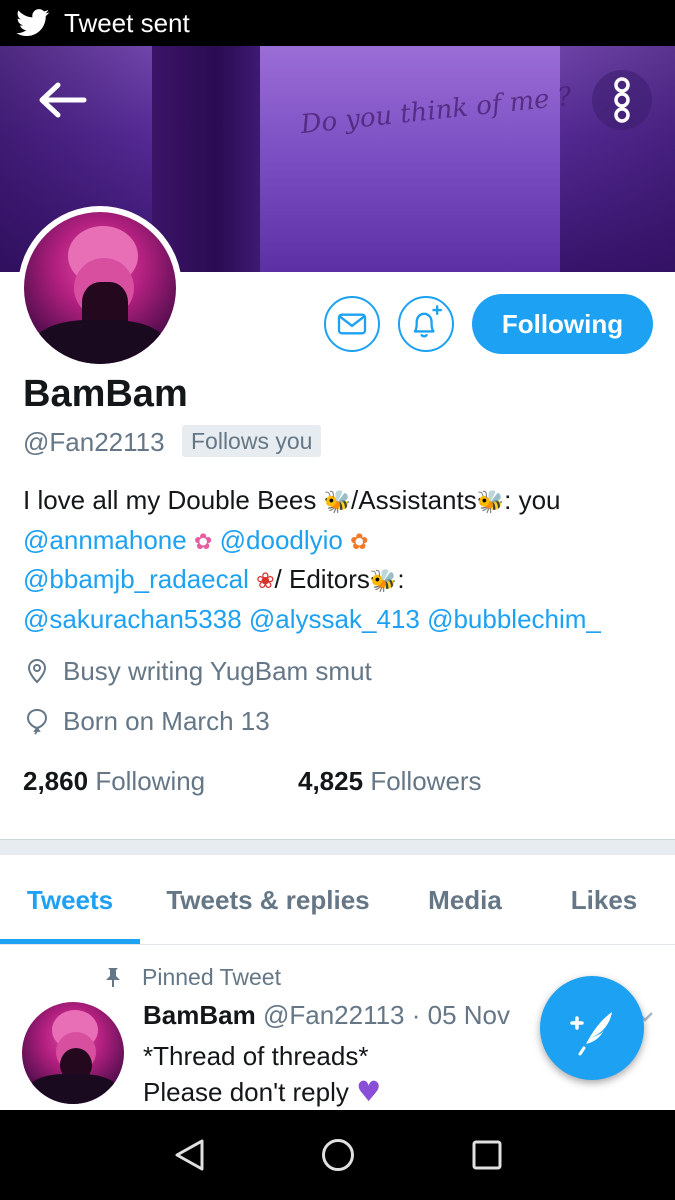  Describe the element at coordinates (56, 781) in the screenshot. I see `following-count: 2,860` at that location.